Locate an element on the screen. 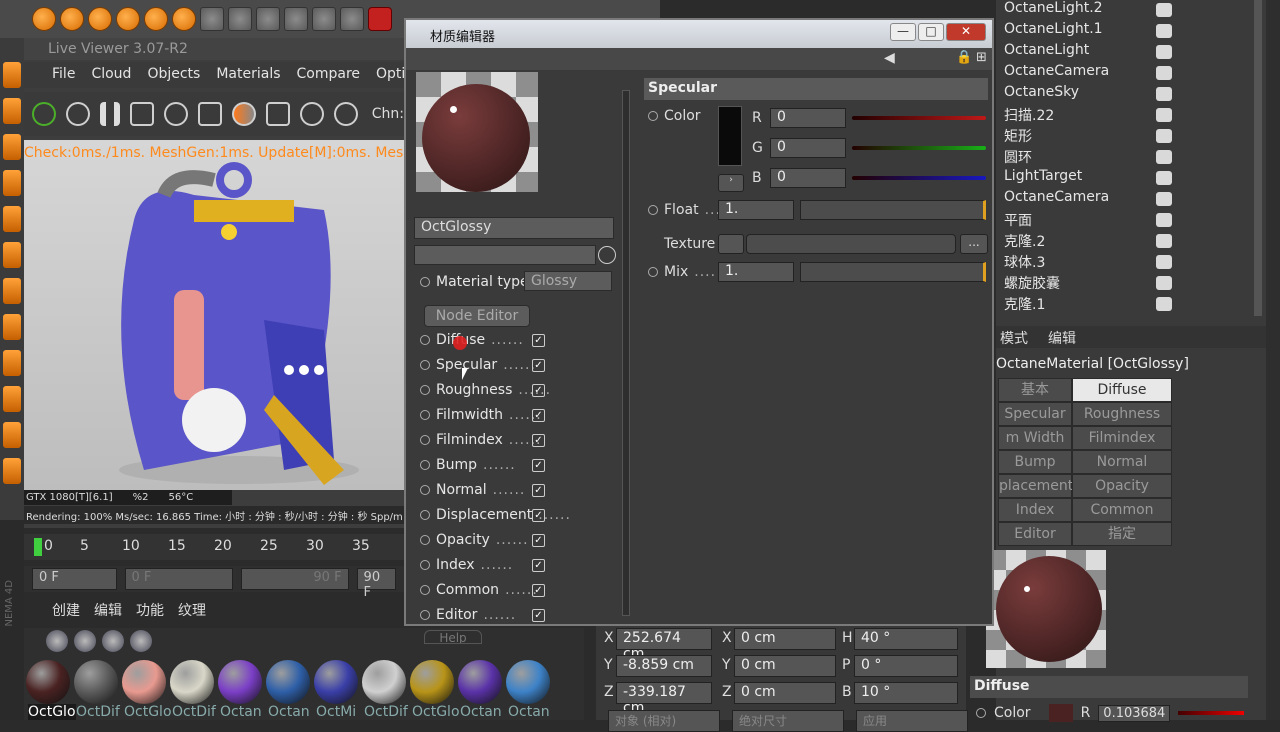 This screenshot has height=732, width=1280. current-frame-field: 0 F is located at coordinates (74, 579).